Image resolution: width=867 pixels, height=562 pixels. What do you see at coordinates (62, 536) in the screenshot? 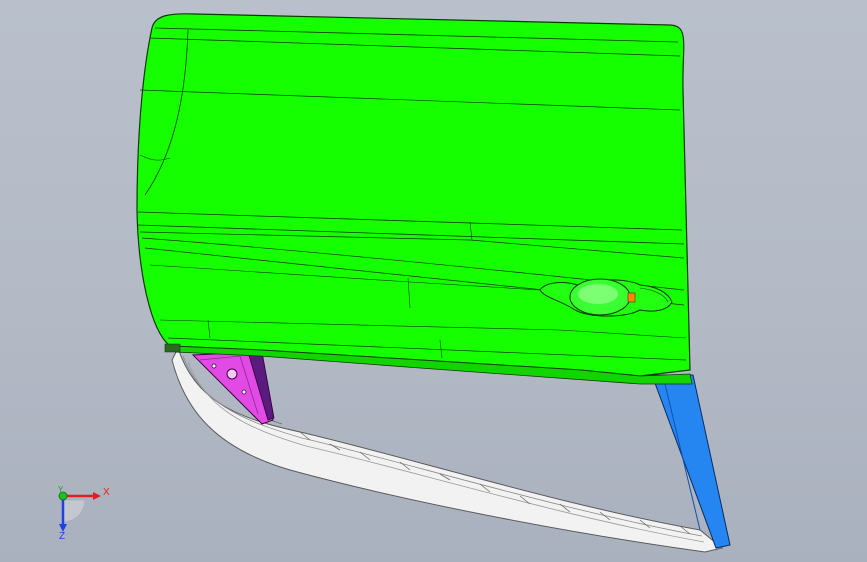
I see `axis-z-label: Z` at bounding box center [62, 536].